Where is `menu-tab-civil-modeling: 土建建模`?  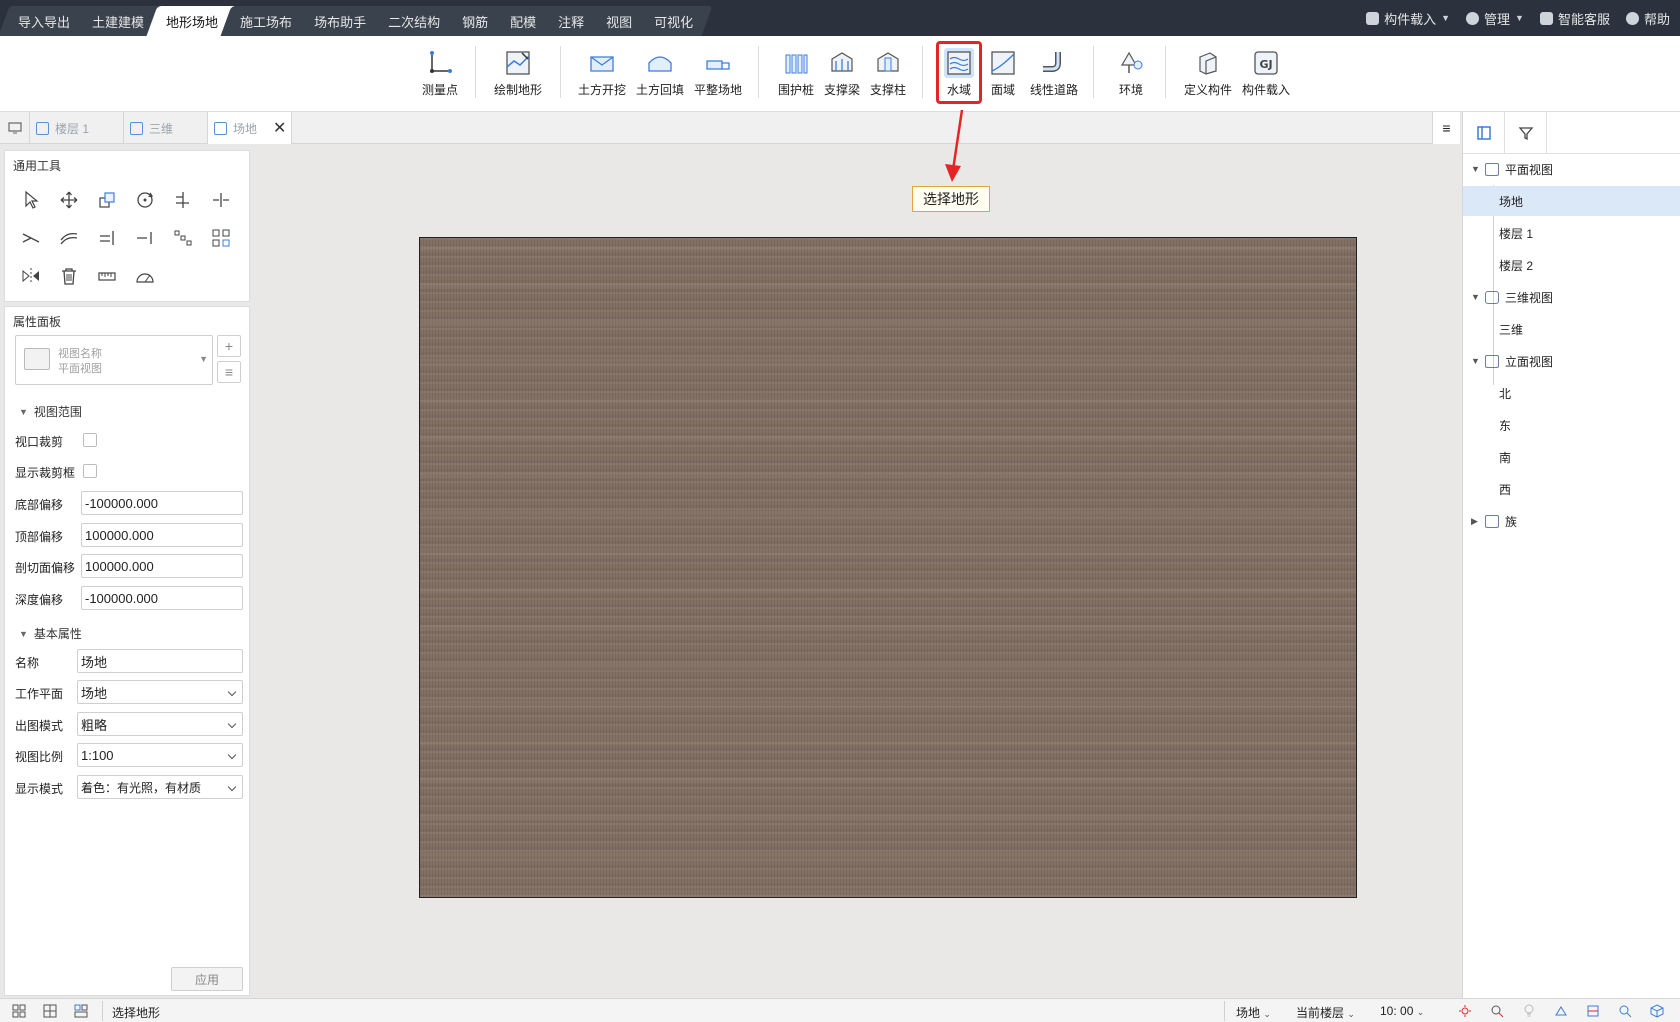
menu-tab-civil-modeling: 土建建模 is located at coordinates (118, 21).